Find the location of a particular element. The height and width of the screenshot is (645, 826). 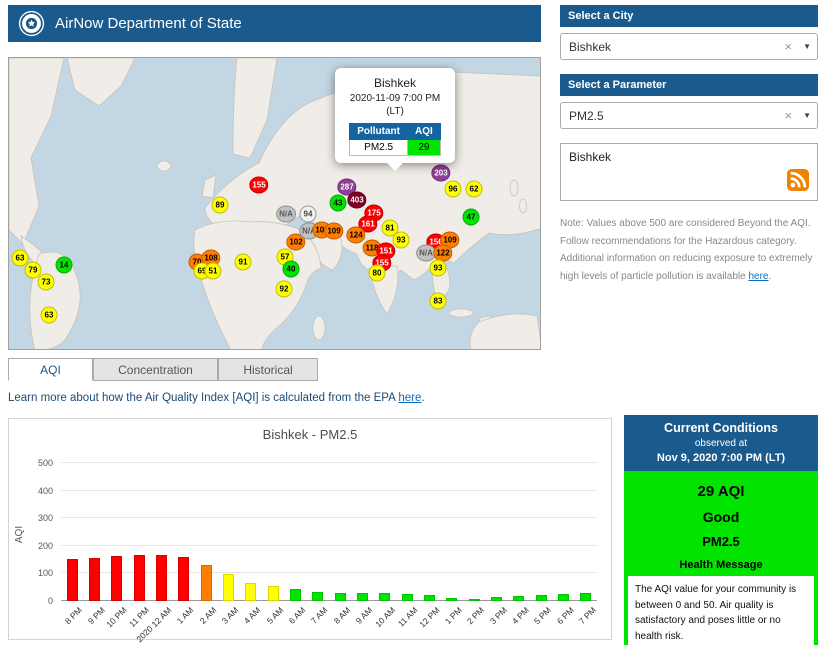

aqi-map-marker: 40 is located at coordinates (291, 269).